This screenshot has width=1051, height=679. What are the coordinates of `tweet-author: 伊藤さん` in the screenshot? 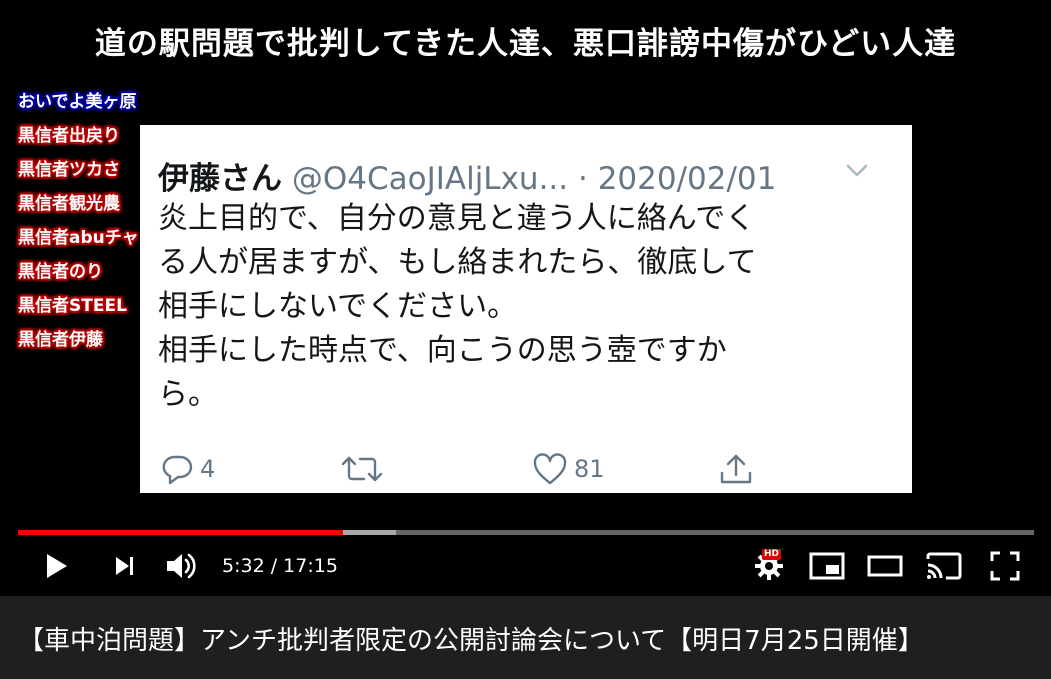 It's located at (220, 179).